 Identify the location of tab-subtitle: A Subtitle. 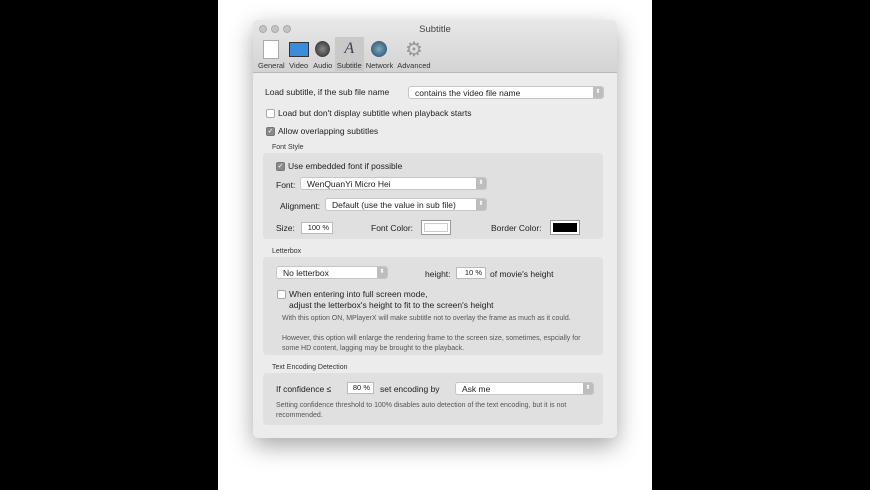
(349, 54).